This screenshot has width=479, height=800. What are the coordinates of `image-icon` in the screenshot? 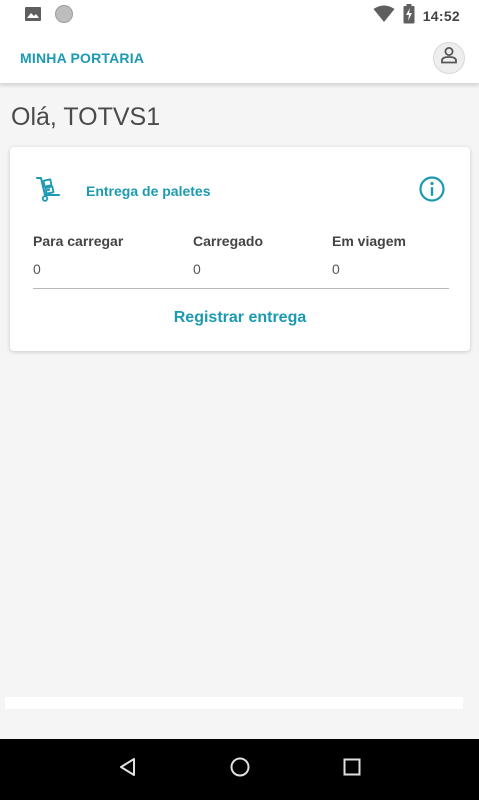 It's located at (33, 16).